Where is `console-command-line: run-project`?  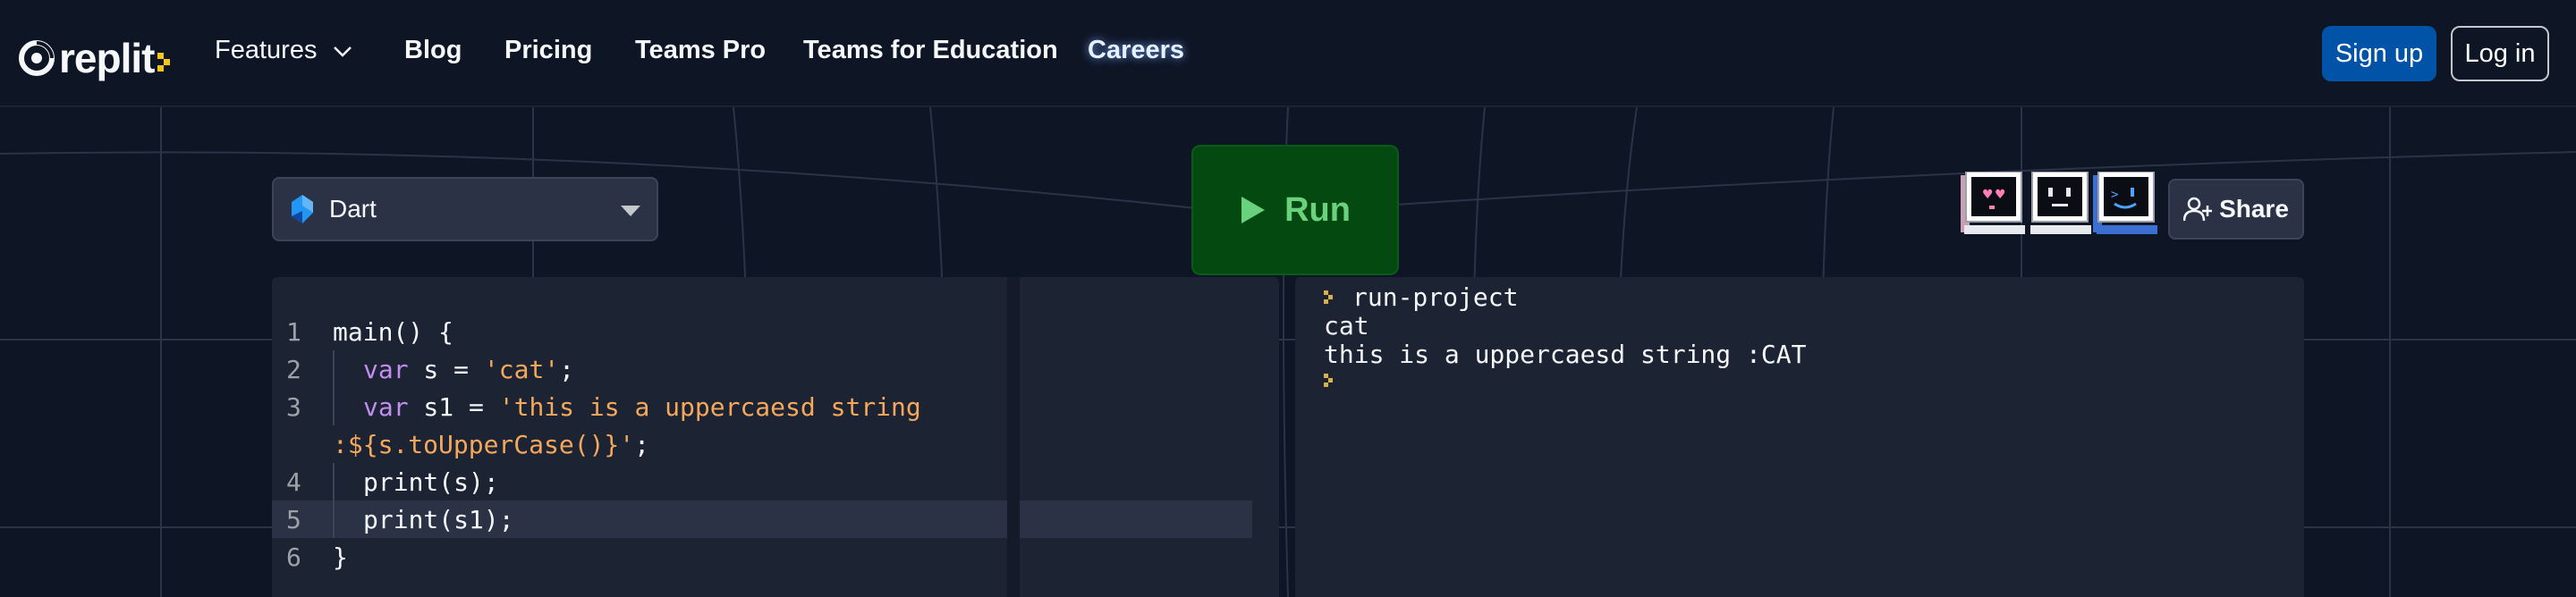 console-command-line: run-project is located at coordinates (1421, 297).